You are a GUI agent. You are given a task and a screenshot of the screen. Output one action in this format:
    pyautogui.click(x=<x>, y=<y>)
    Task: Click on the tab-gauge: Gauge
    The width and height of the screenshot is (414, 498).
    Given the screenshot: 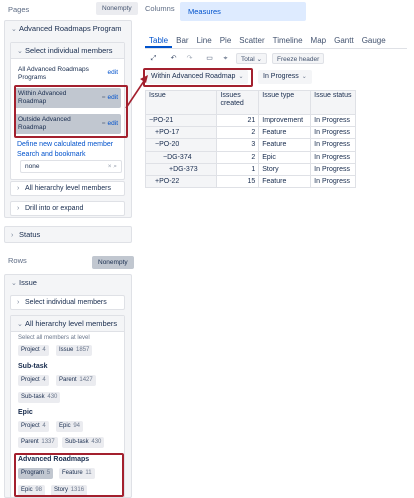 What is the action you would take?
    pyautogui.click(x=374, y=41)
    